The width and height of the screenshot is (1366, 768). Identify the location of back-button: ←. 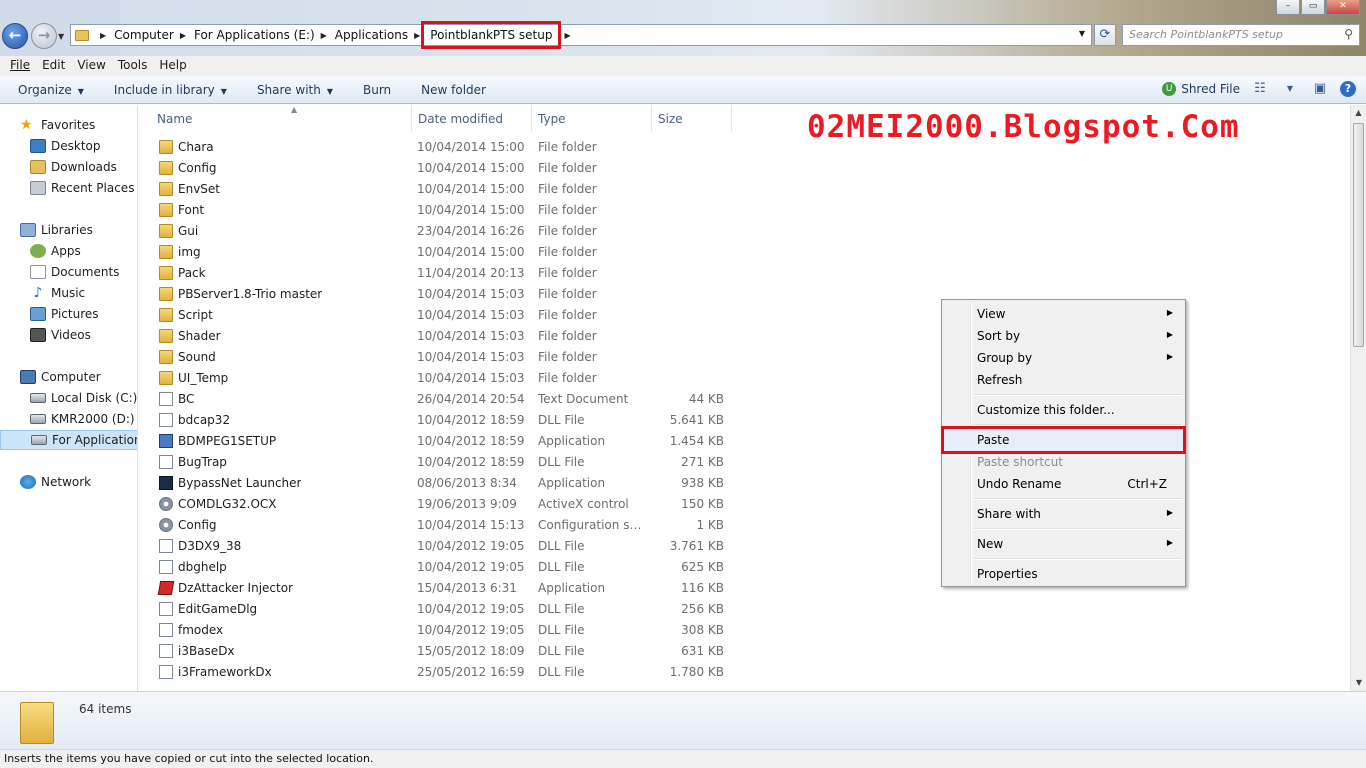
(15, 36).